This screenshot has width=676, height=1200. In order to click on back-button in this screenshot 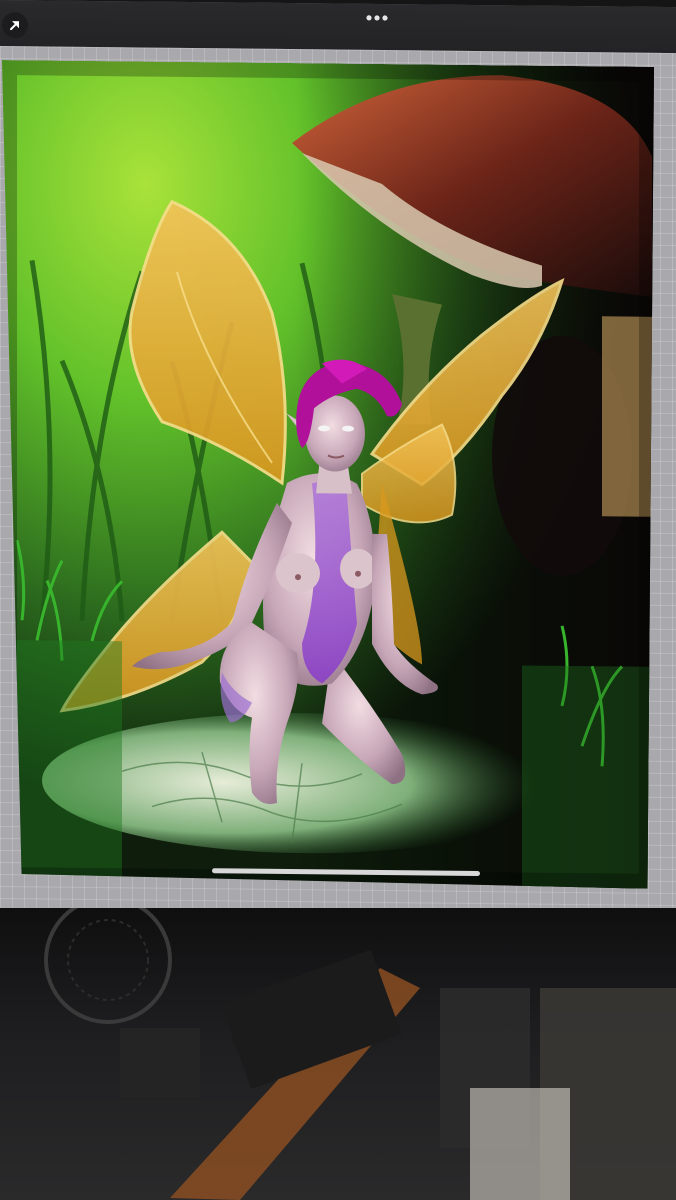, I will do `click(15, 25)`.